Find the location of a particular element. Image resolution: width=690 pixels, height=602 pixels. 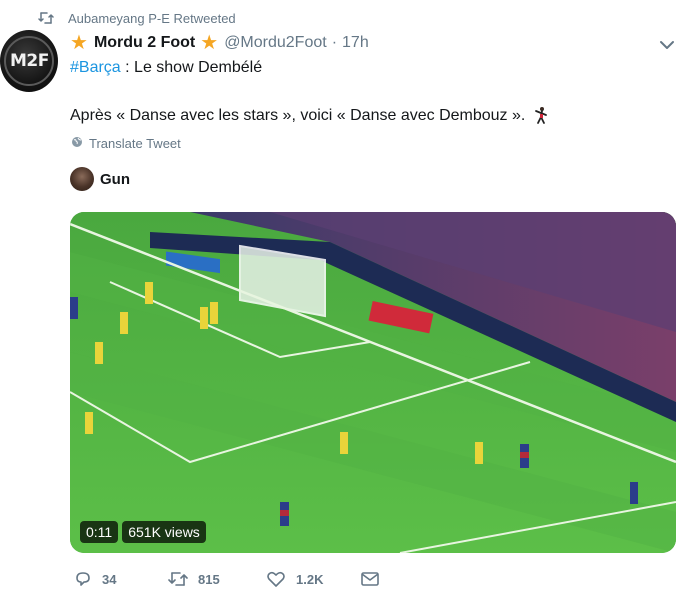

retweet-context-label: Aubameyang P-E Retweeted is located at coordinates (152, 18).